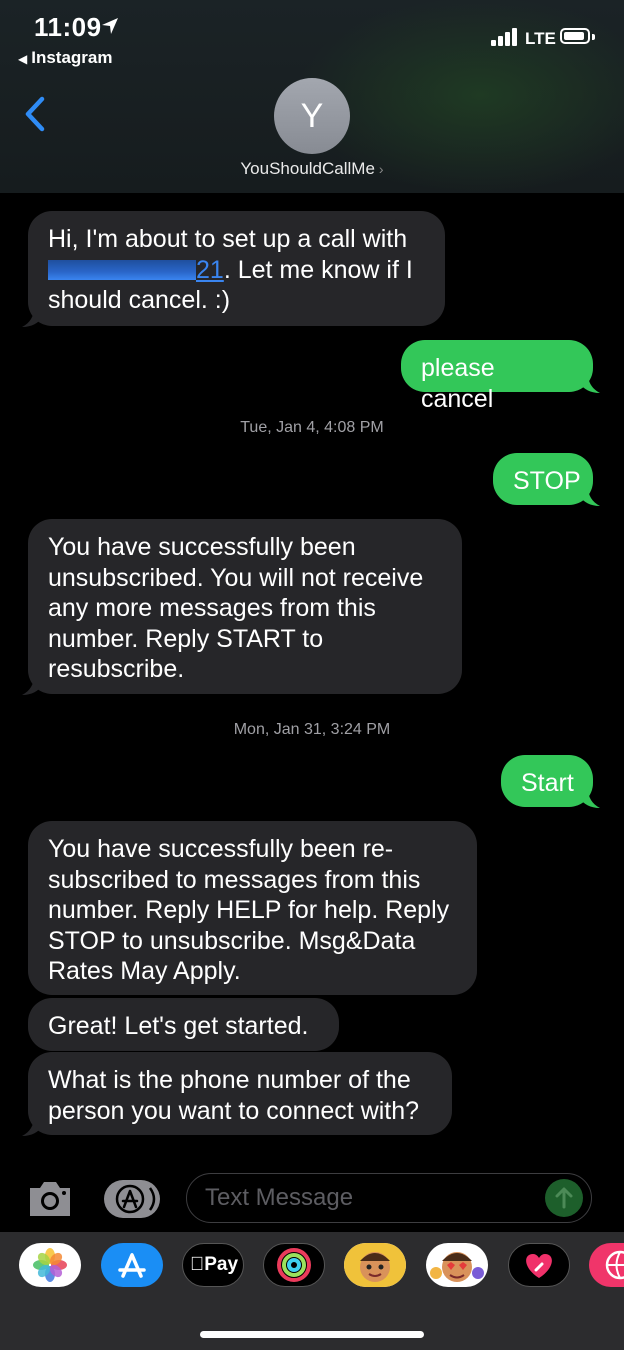  Describe the element at coordinates (577, 36) in the screenshot. I see `battery-icon` at that location.